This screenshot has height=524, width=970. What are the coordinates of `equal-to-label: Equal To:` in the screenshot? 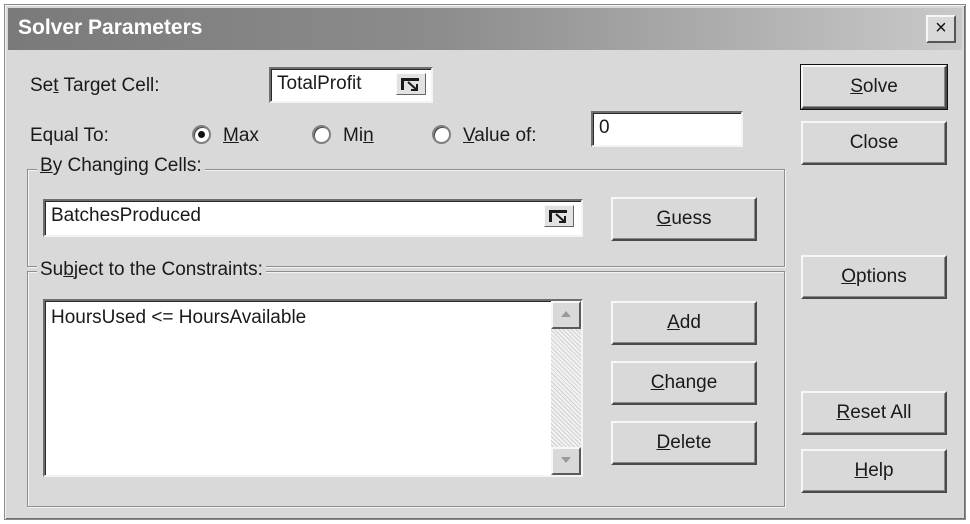 It's located at (69, 135).